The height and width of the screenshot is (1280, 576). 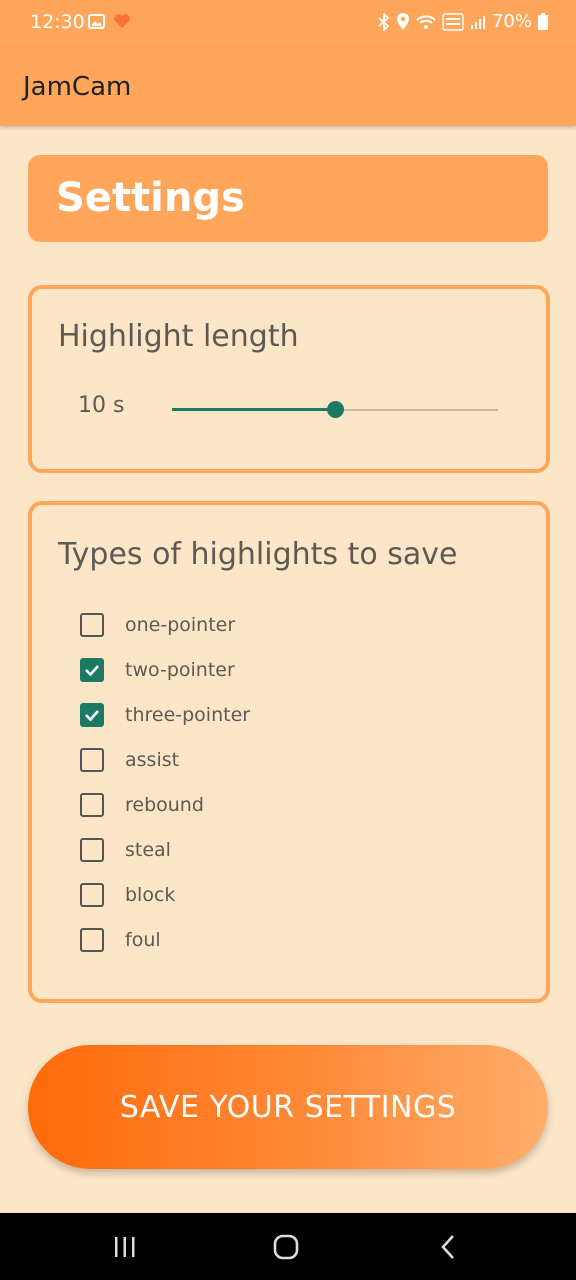 I want to click on recents-button, so click(x=125, y=1247).